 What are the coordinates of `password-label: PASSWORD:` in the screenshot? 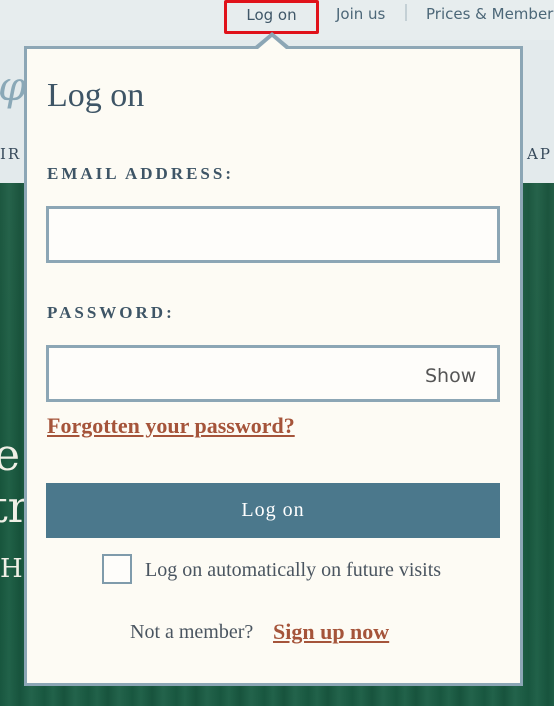 It's located at (111, 312).